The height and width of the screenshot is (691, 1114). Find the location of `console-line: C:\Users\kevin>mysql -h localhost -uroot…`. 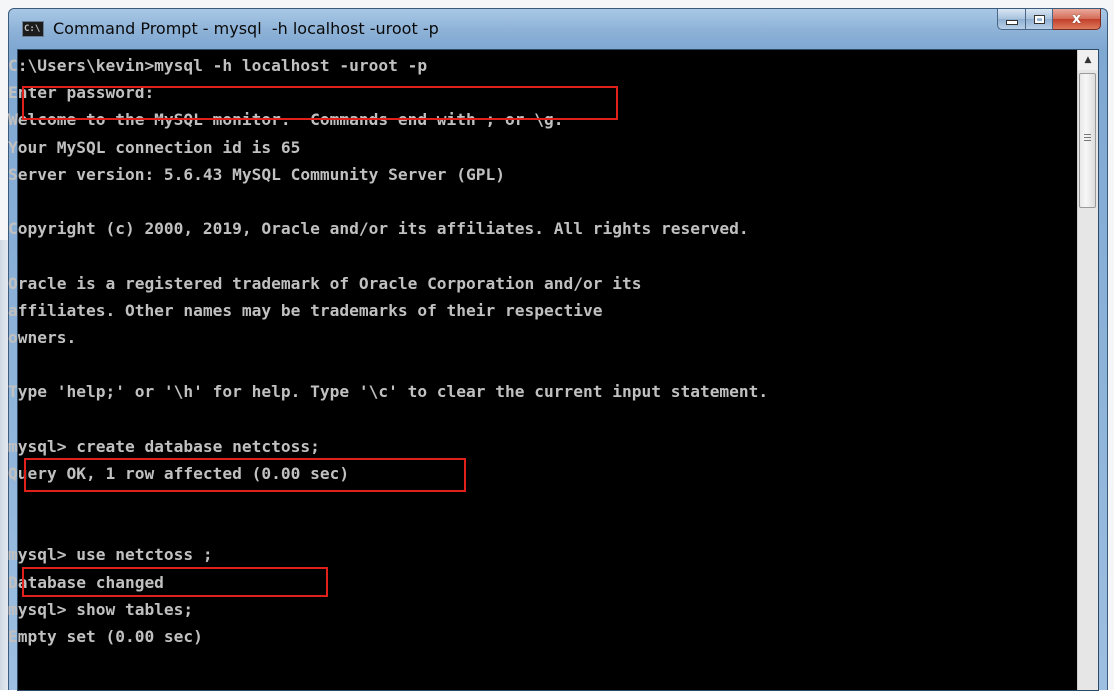

console-line: C:\Users\kevin>mysql -h localhost -uroot… is located at coordinates (218, 65).